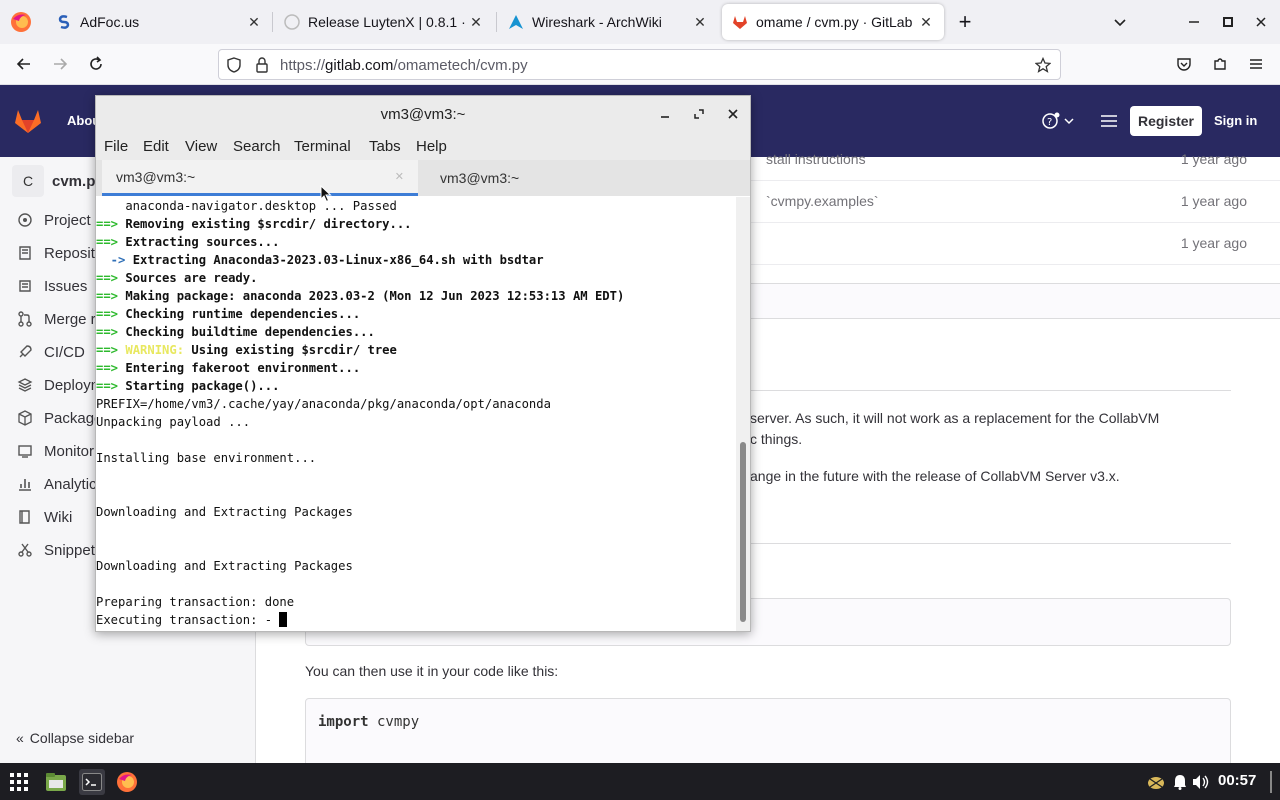 This screenshot has height=800, width=1280. I want to click on gitlab-favicon, so click(740, 22).